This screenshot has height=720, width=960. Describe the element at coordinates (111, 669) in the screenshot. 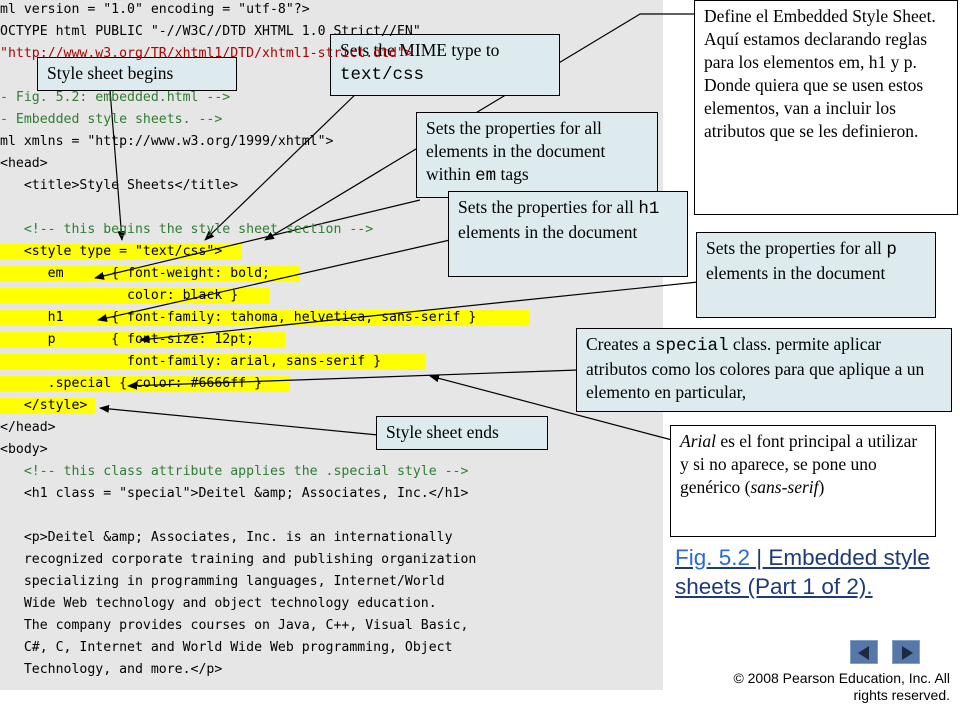

I see `code-line: Technology, and more.</p>` at that location.